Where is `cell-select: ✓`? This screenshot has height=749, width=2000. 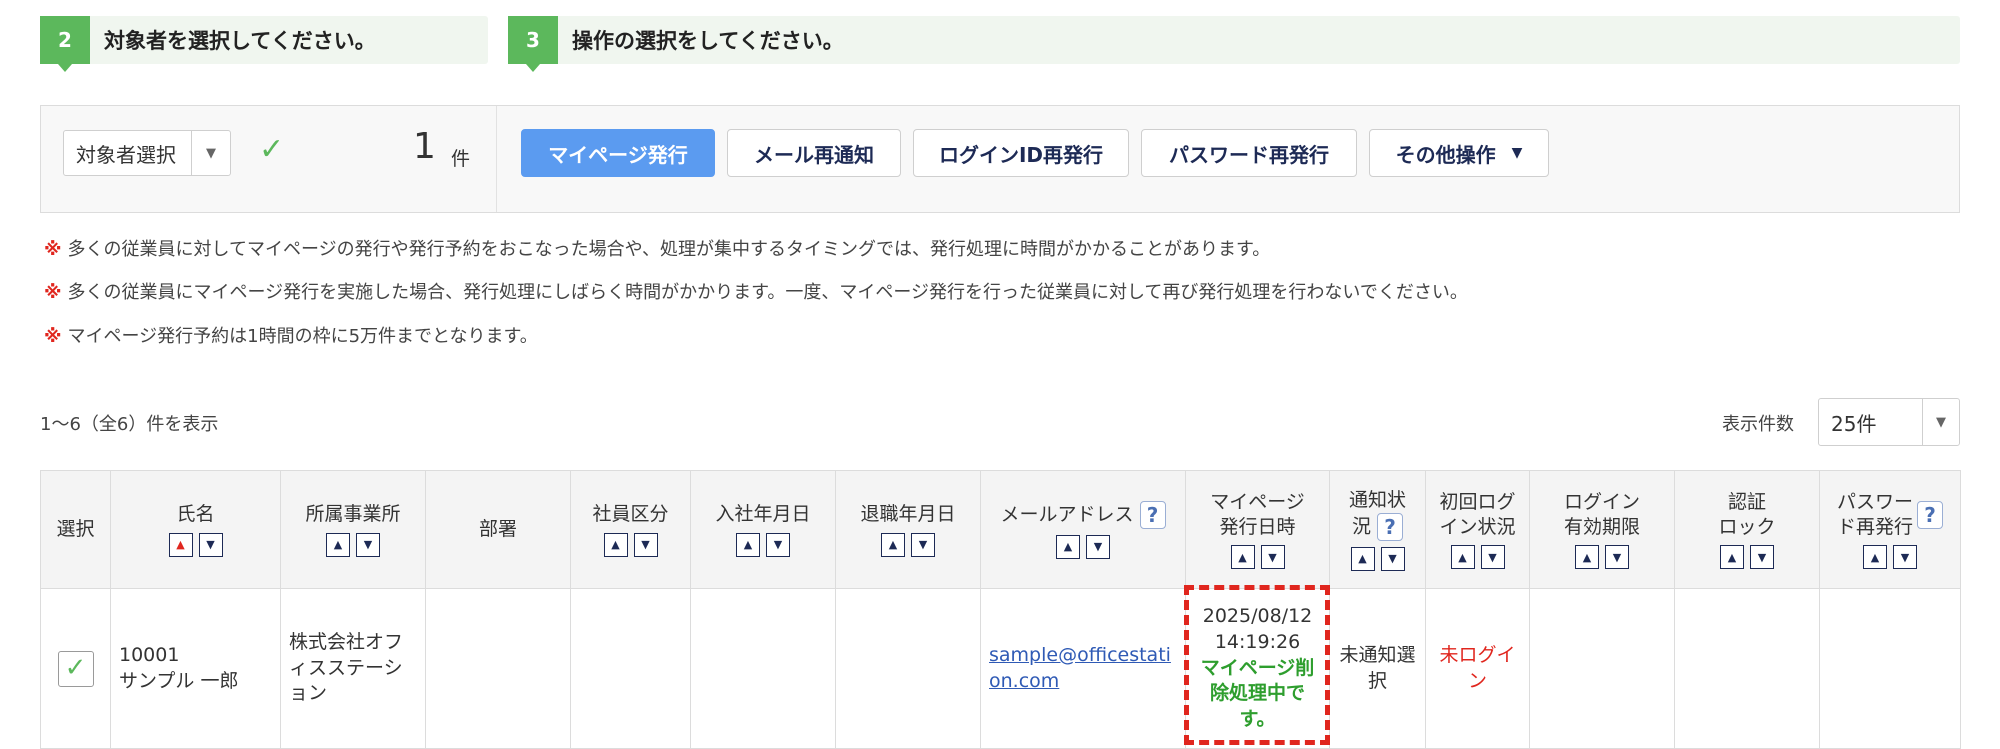 cell-select: ✓ is located at coordinates (75, 668).